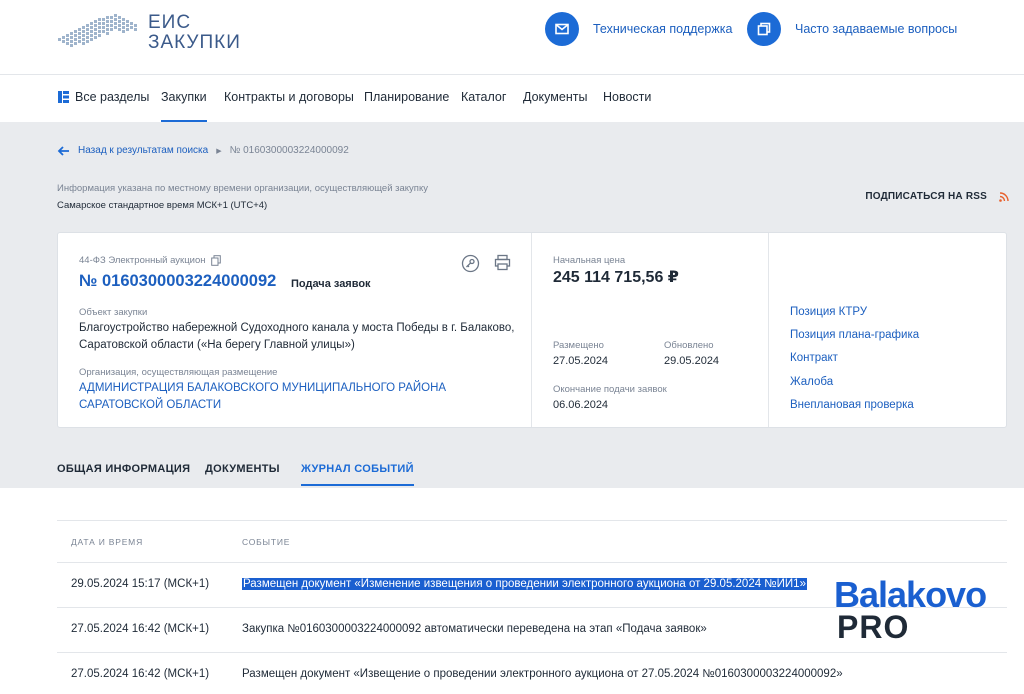 The image size is (1024, 694). What do you see at coordinates (852, 405) in the screenshot?
I see `link-unscheduled-check: Внеплановая проверка` at bounding box center [852, 405].